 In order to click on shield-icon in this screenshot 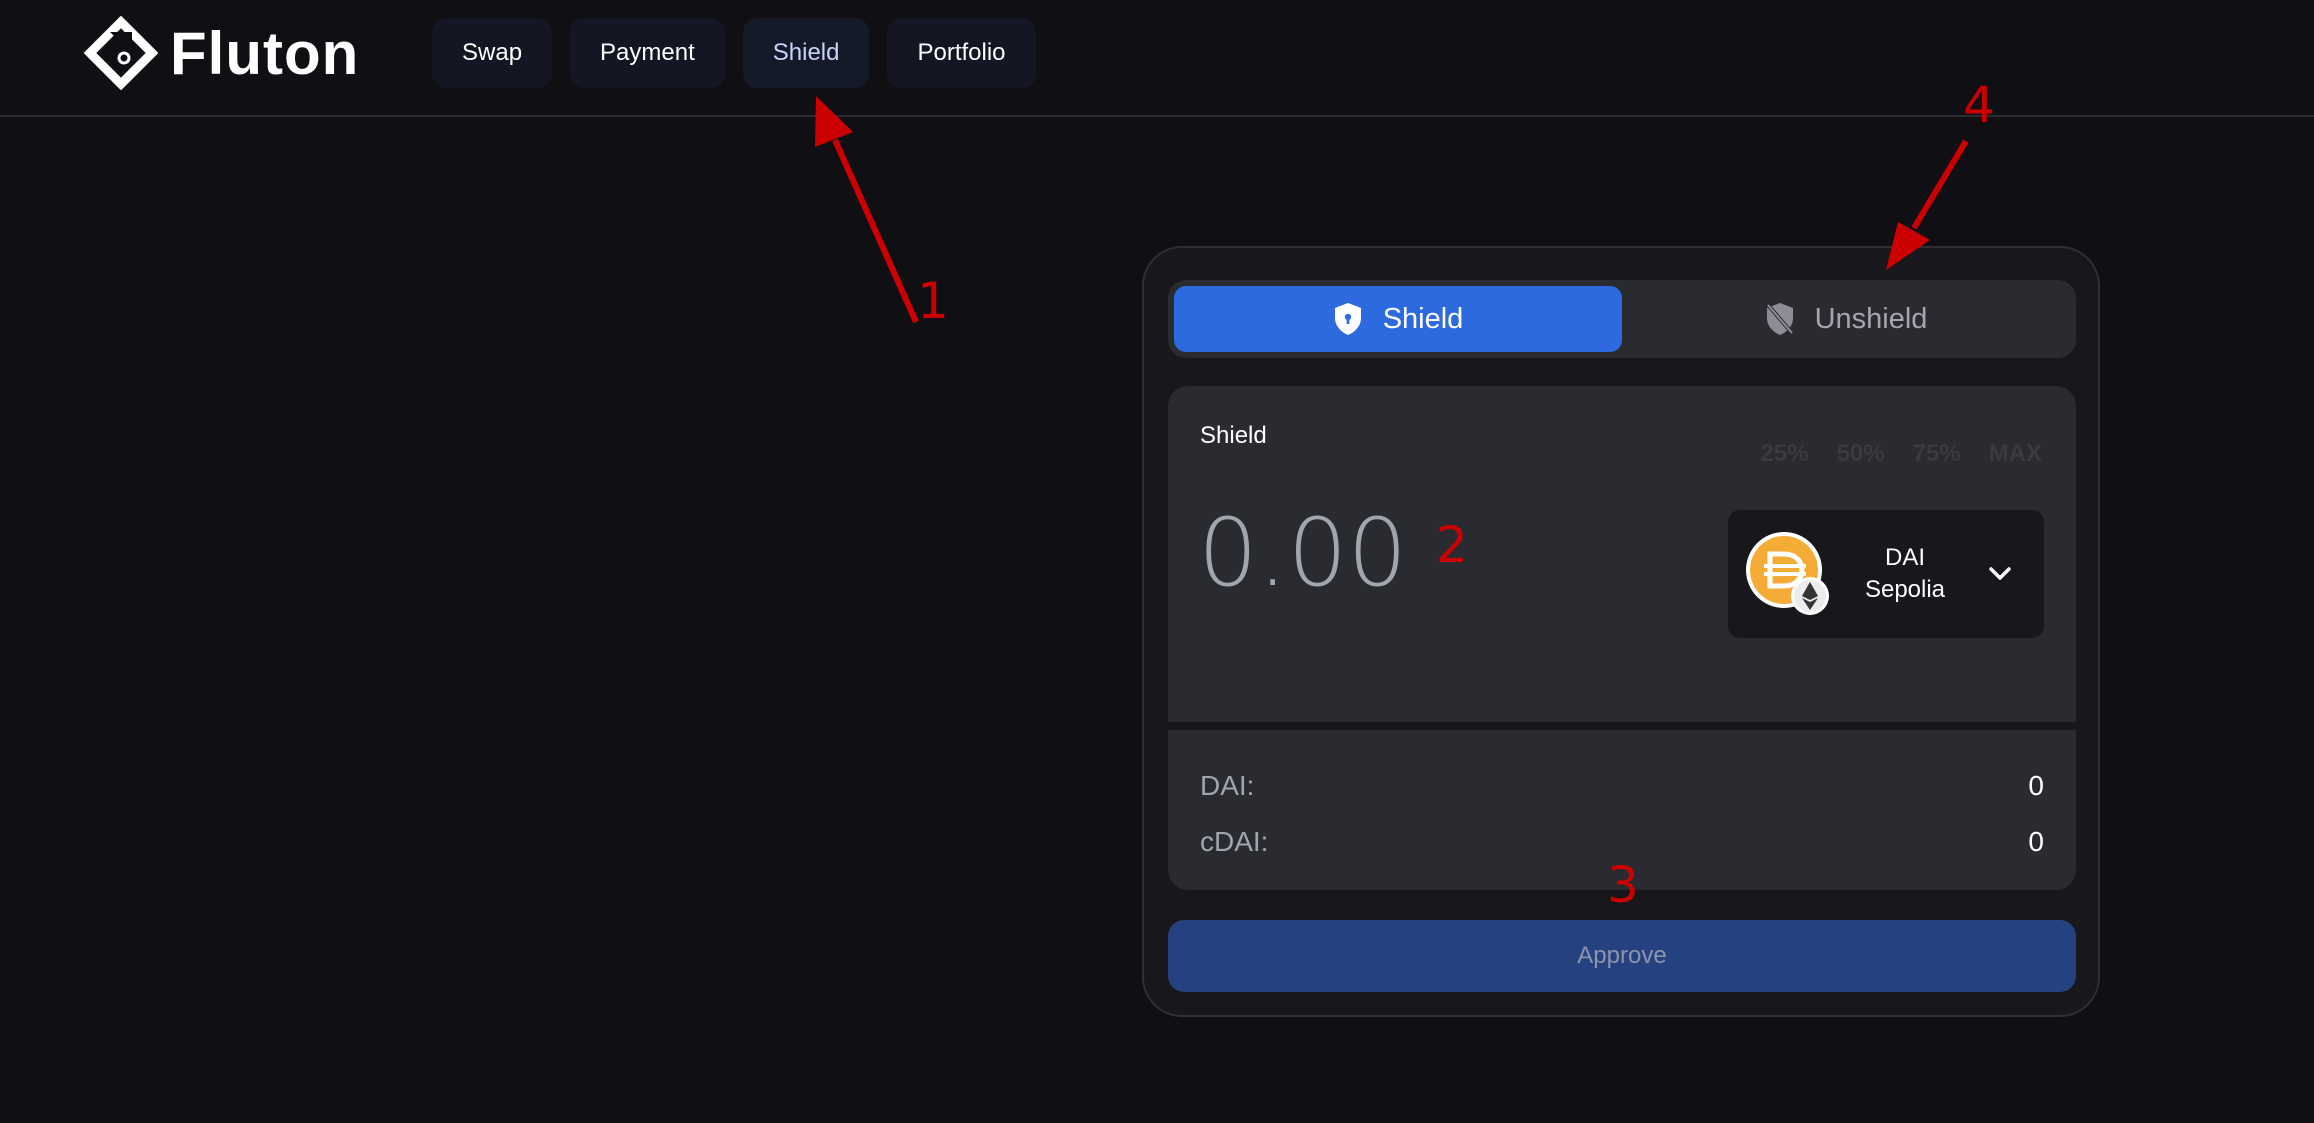, I will do `click(1347, 319)`.